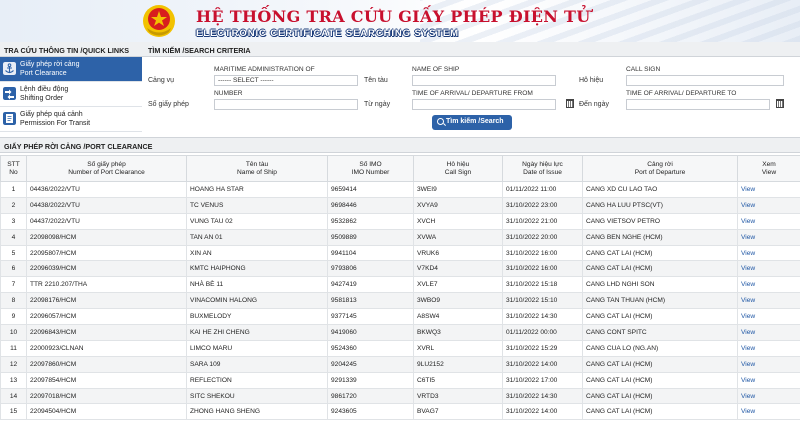 Image resolution: width=800 pixels, height=432 pixels. Describe the element at coordinates (42, 98) in the screenshot. I see `sidebar-item-label-en: Shifting Order` at that location.